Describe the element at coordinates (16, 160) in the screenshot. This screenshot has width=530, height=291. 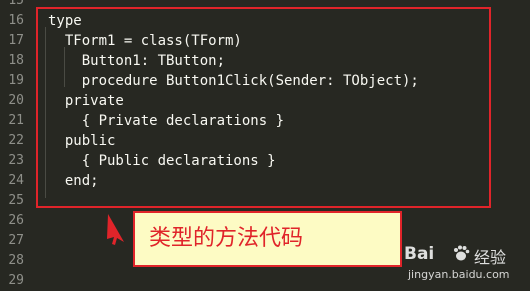
I see `line-number: 23` at that location.